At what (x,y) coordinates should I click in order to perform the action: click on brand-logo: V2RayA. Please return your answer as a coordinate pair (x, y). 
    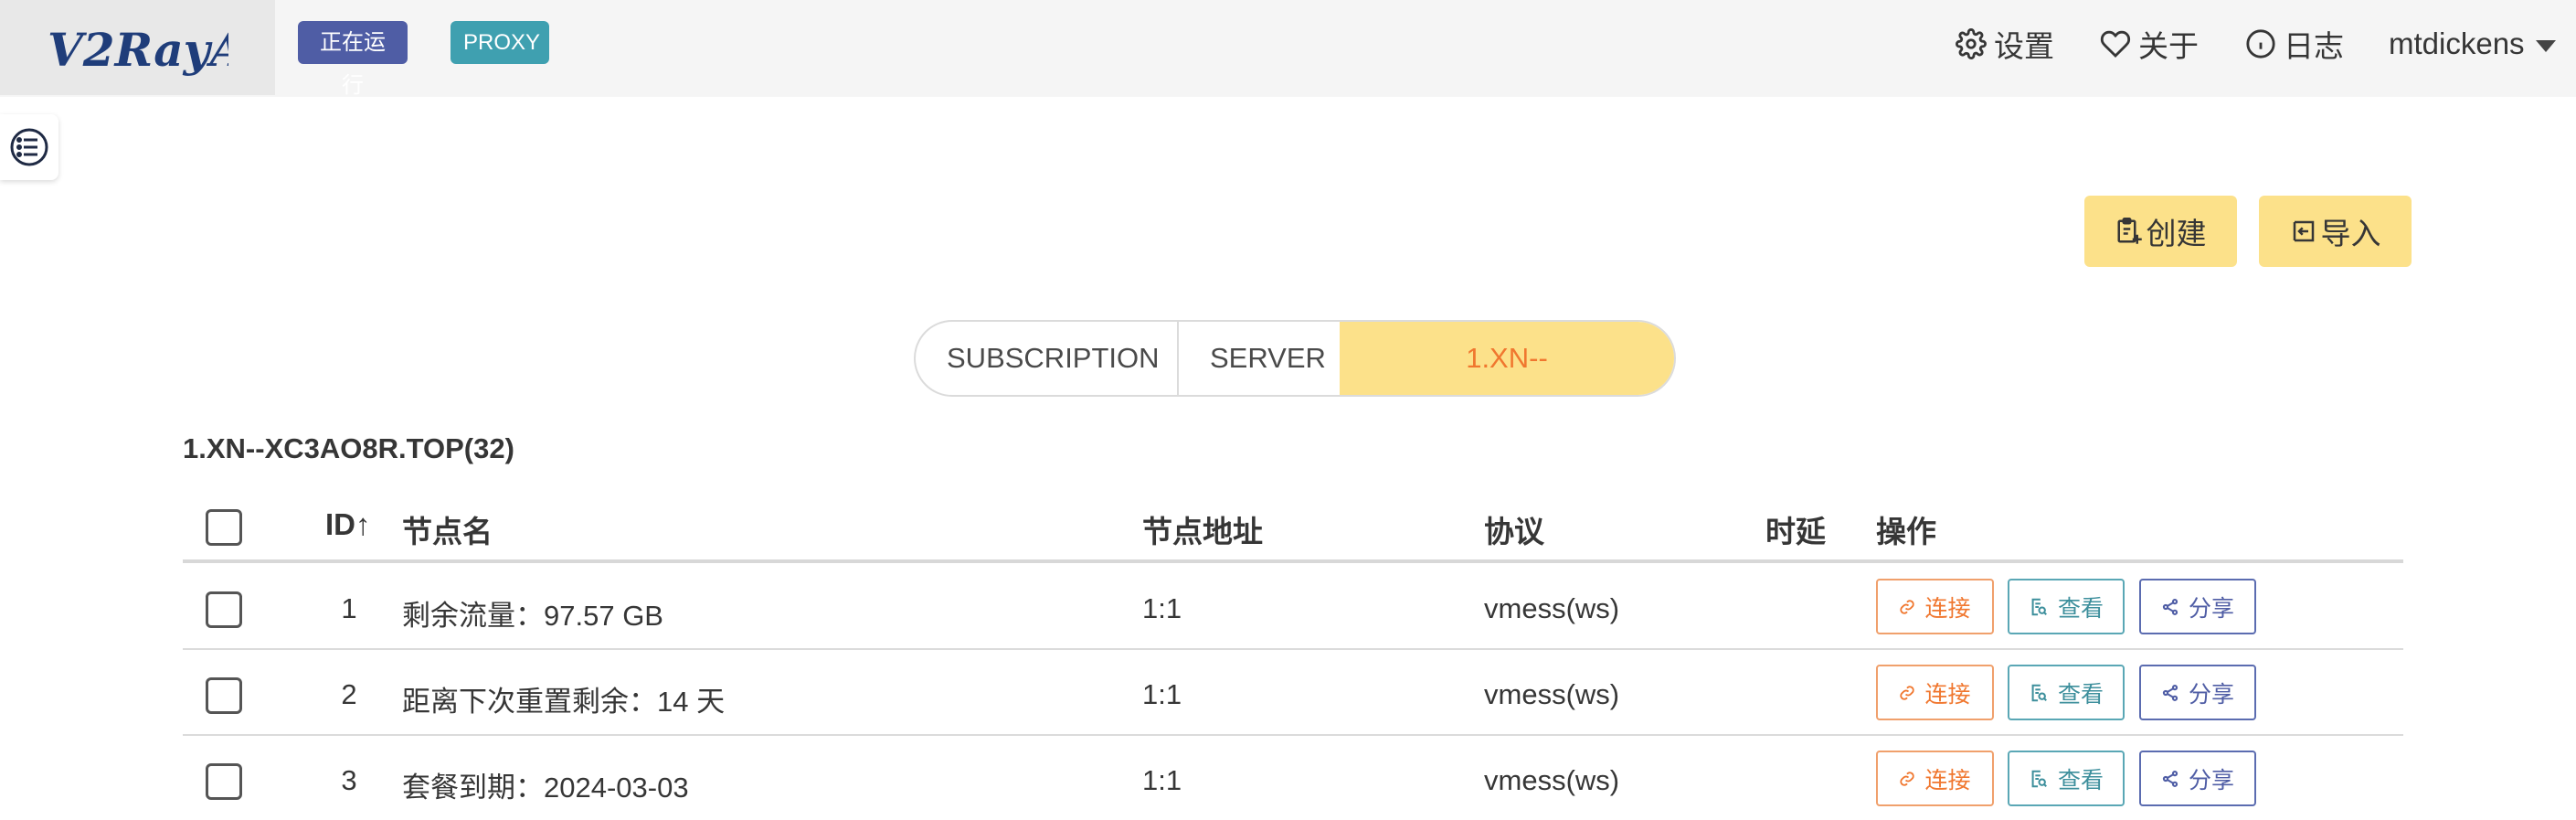
    Looking at the image, I should click on (137, 47).